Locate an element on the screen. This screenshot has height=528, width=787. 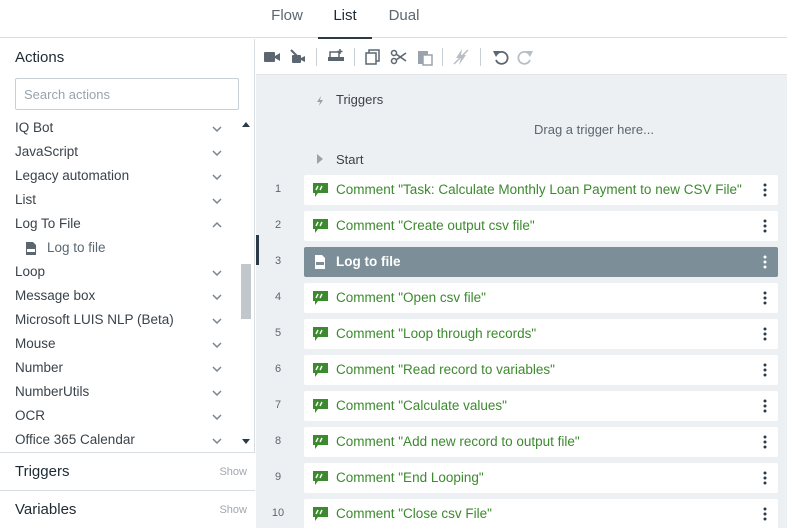
scroll-up-icon is located at coordinates (246, 124).